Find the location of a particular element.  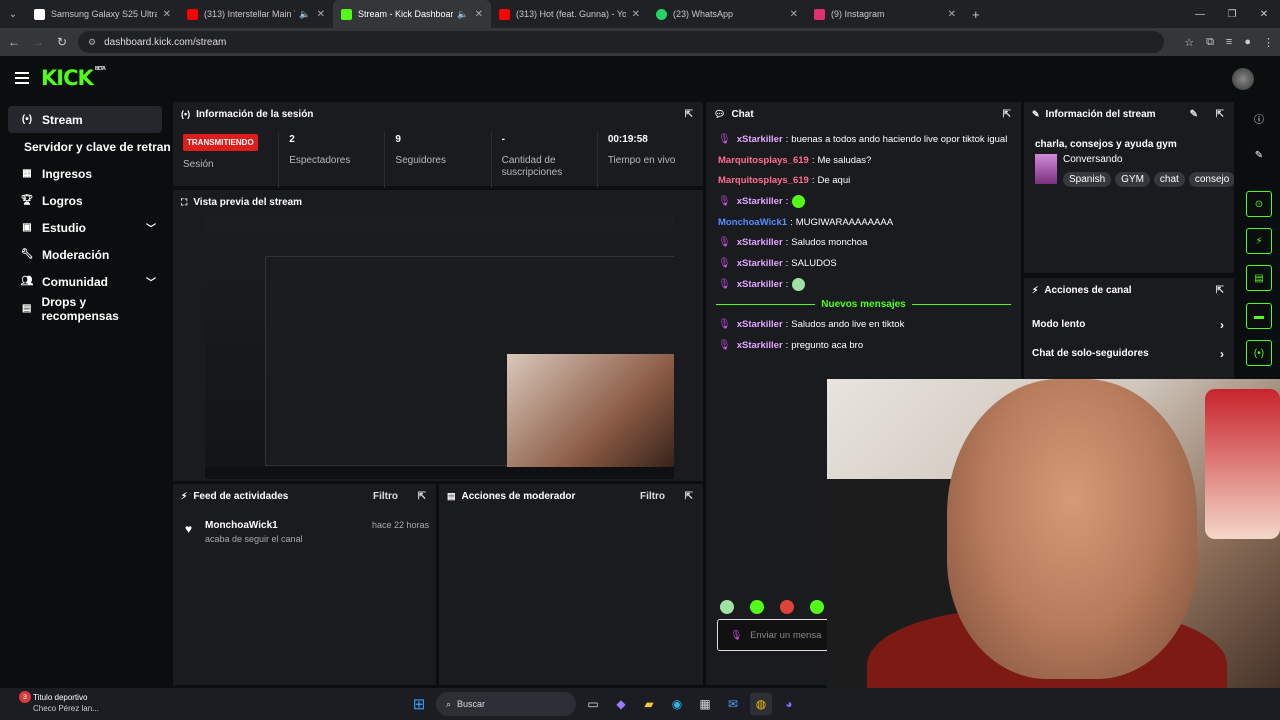

panel-title: Acciones de canal is located at coordinates (1088, 290).